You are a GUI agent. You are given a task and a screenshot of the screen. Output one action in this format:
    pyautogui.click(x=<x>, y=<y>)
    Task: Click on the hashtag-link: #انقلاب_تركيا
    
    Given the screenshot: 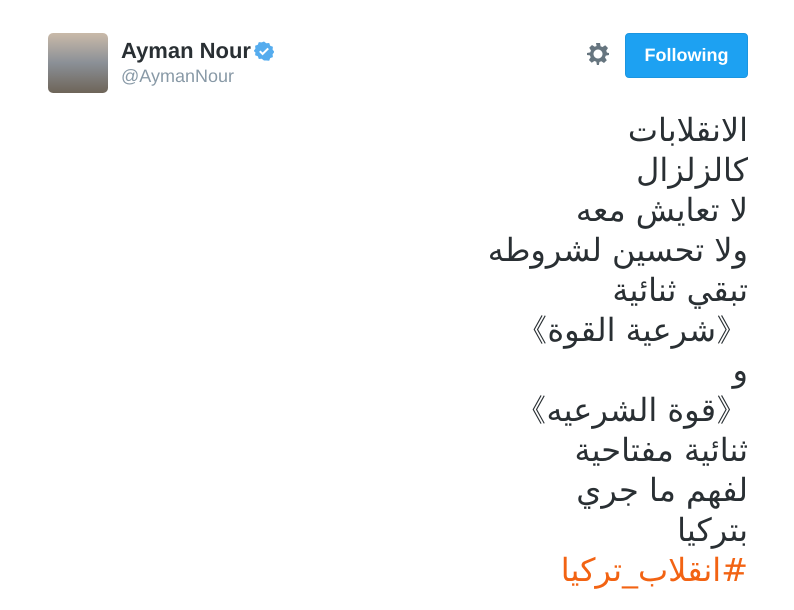 What is the action you would take?
    pyautogui.click(x=654, y=570)
    